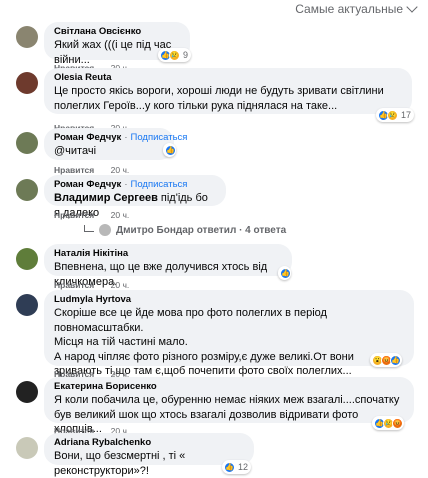 Image resolution: width=428 pixels, height=478 pixels. Describe the element at coordinates (349, 9) in the screenshot. I see `sort-label: Самые актуальные` at that location.